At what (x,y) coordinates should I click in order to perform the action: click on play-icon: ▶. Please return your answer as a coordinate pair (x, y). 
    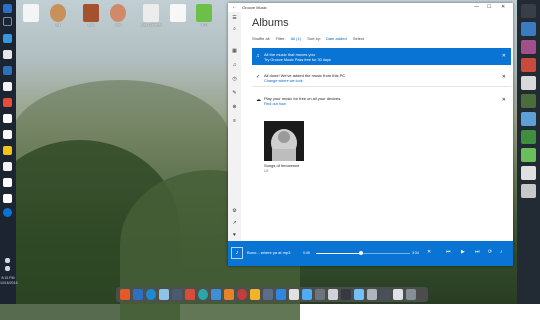
    Looking at the image, I should click on (463, 252).